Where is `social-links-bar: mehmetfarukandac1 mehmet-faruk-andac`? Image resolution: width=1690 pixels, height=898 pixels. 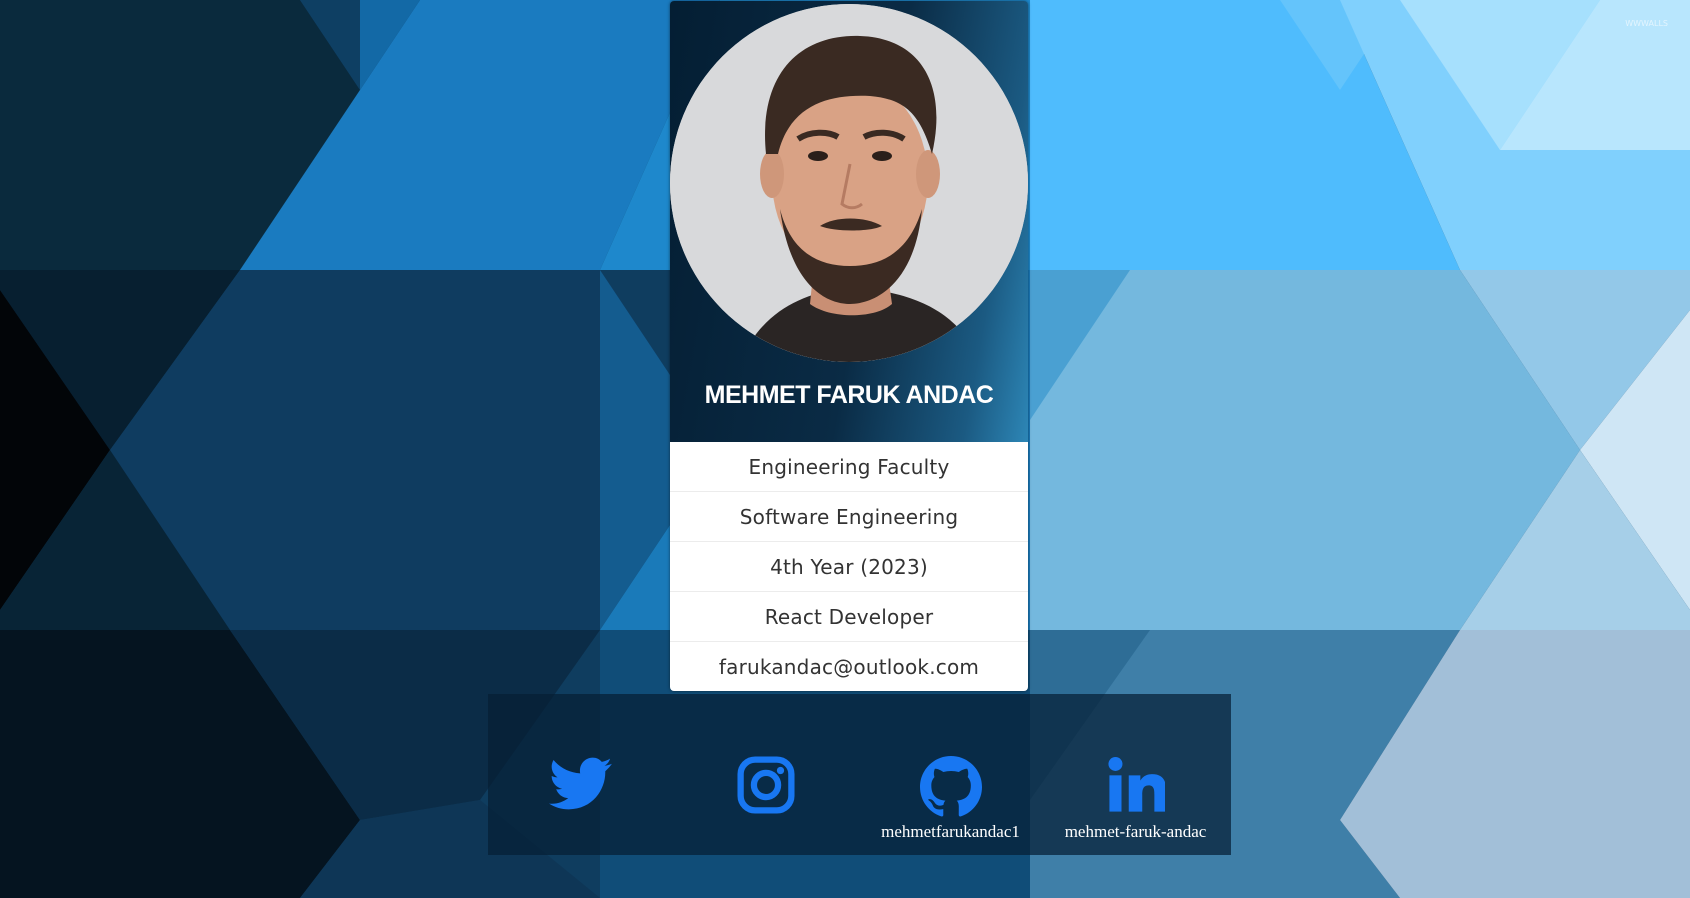 social-links-bar: mehmetfarukandac1 mehmet-faruk-andac is located at coordinates (859, 774).